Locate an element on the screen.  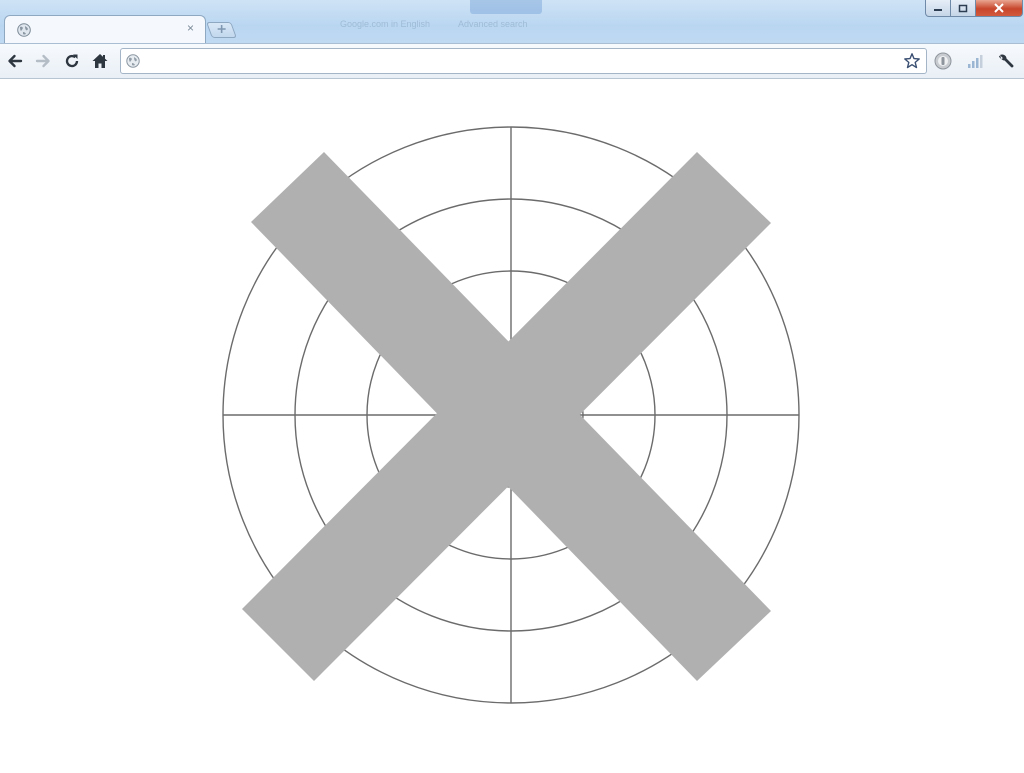
browser-toolbar is located at coordinates (512, 61).